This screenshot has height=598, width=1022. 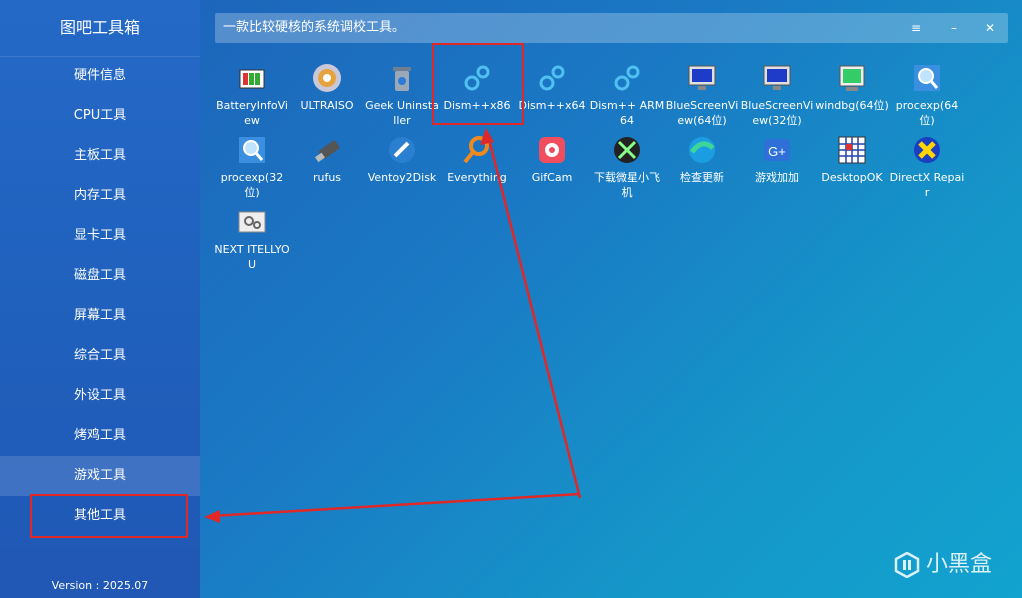 I want to click on watermark-text: 小黑盒, so click(x=958, y=564).